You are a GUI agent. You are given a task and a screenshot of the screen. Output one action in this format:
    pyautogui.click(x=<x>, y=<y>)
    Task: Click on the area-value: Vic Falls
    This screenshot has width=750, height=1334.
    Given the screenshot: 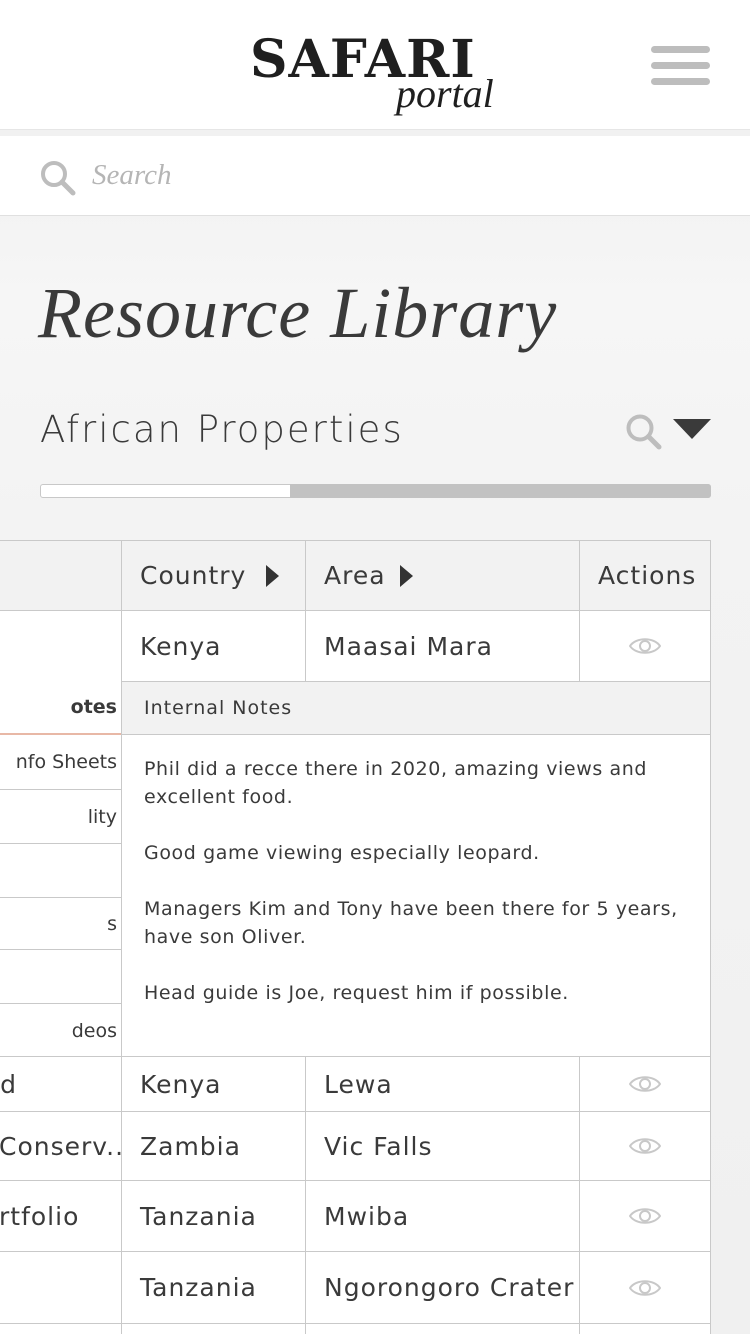 What is the action you would take?
    pyautogui.click(x=378, y=1146)
    